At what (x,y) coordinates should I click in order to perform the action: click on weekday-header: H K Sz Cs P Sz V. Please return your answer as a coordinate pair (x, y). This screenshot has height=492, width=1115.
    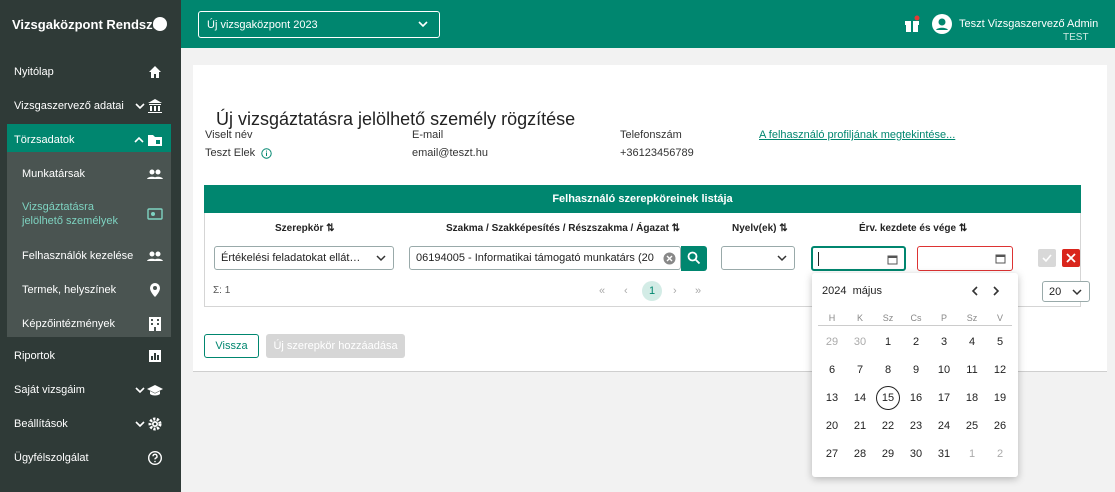
    Looking at the image, I should click on (915, 319).